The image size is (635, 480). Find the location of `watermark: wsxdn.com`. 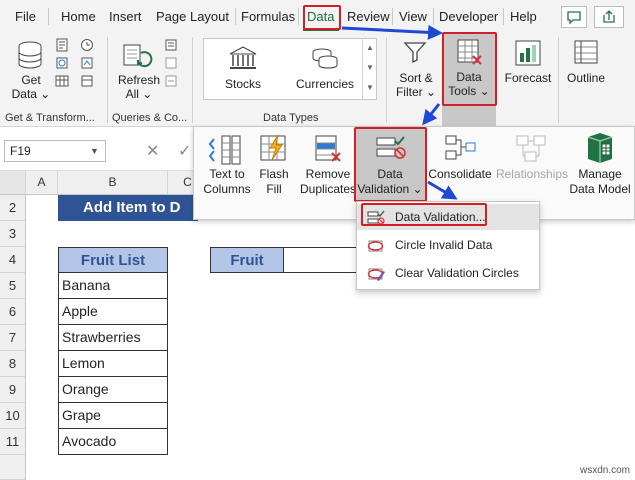

watermark: wsxdn.com is located at coordinates (605, 470).